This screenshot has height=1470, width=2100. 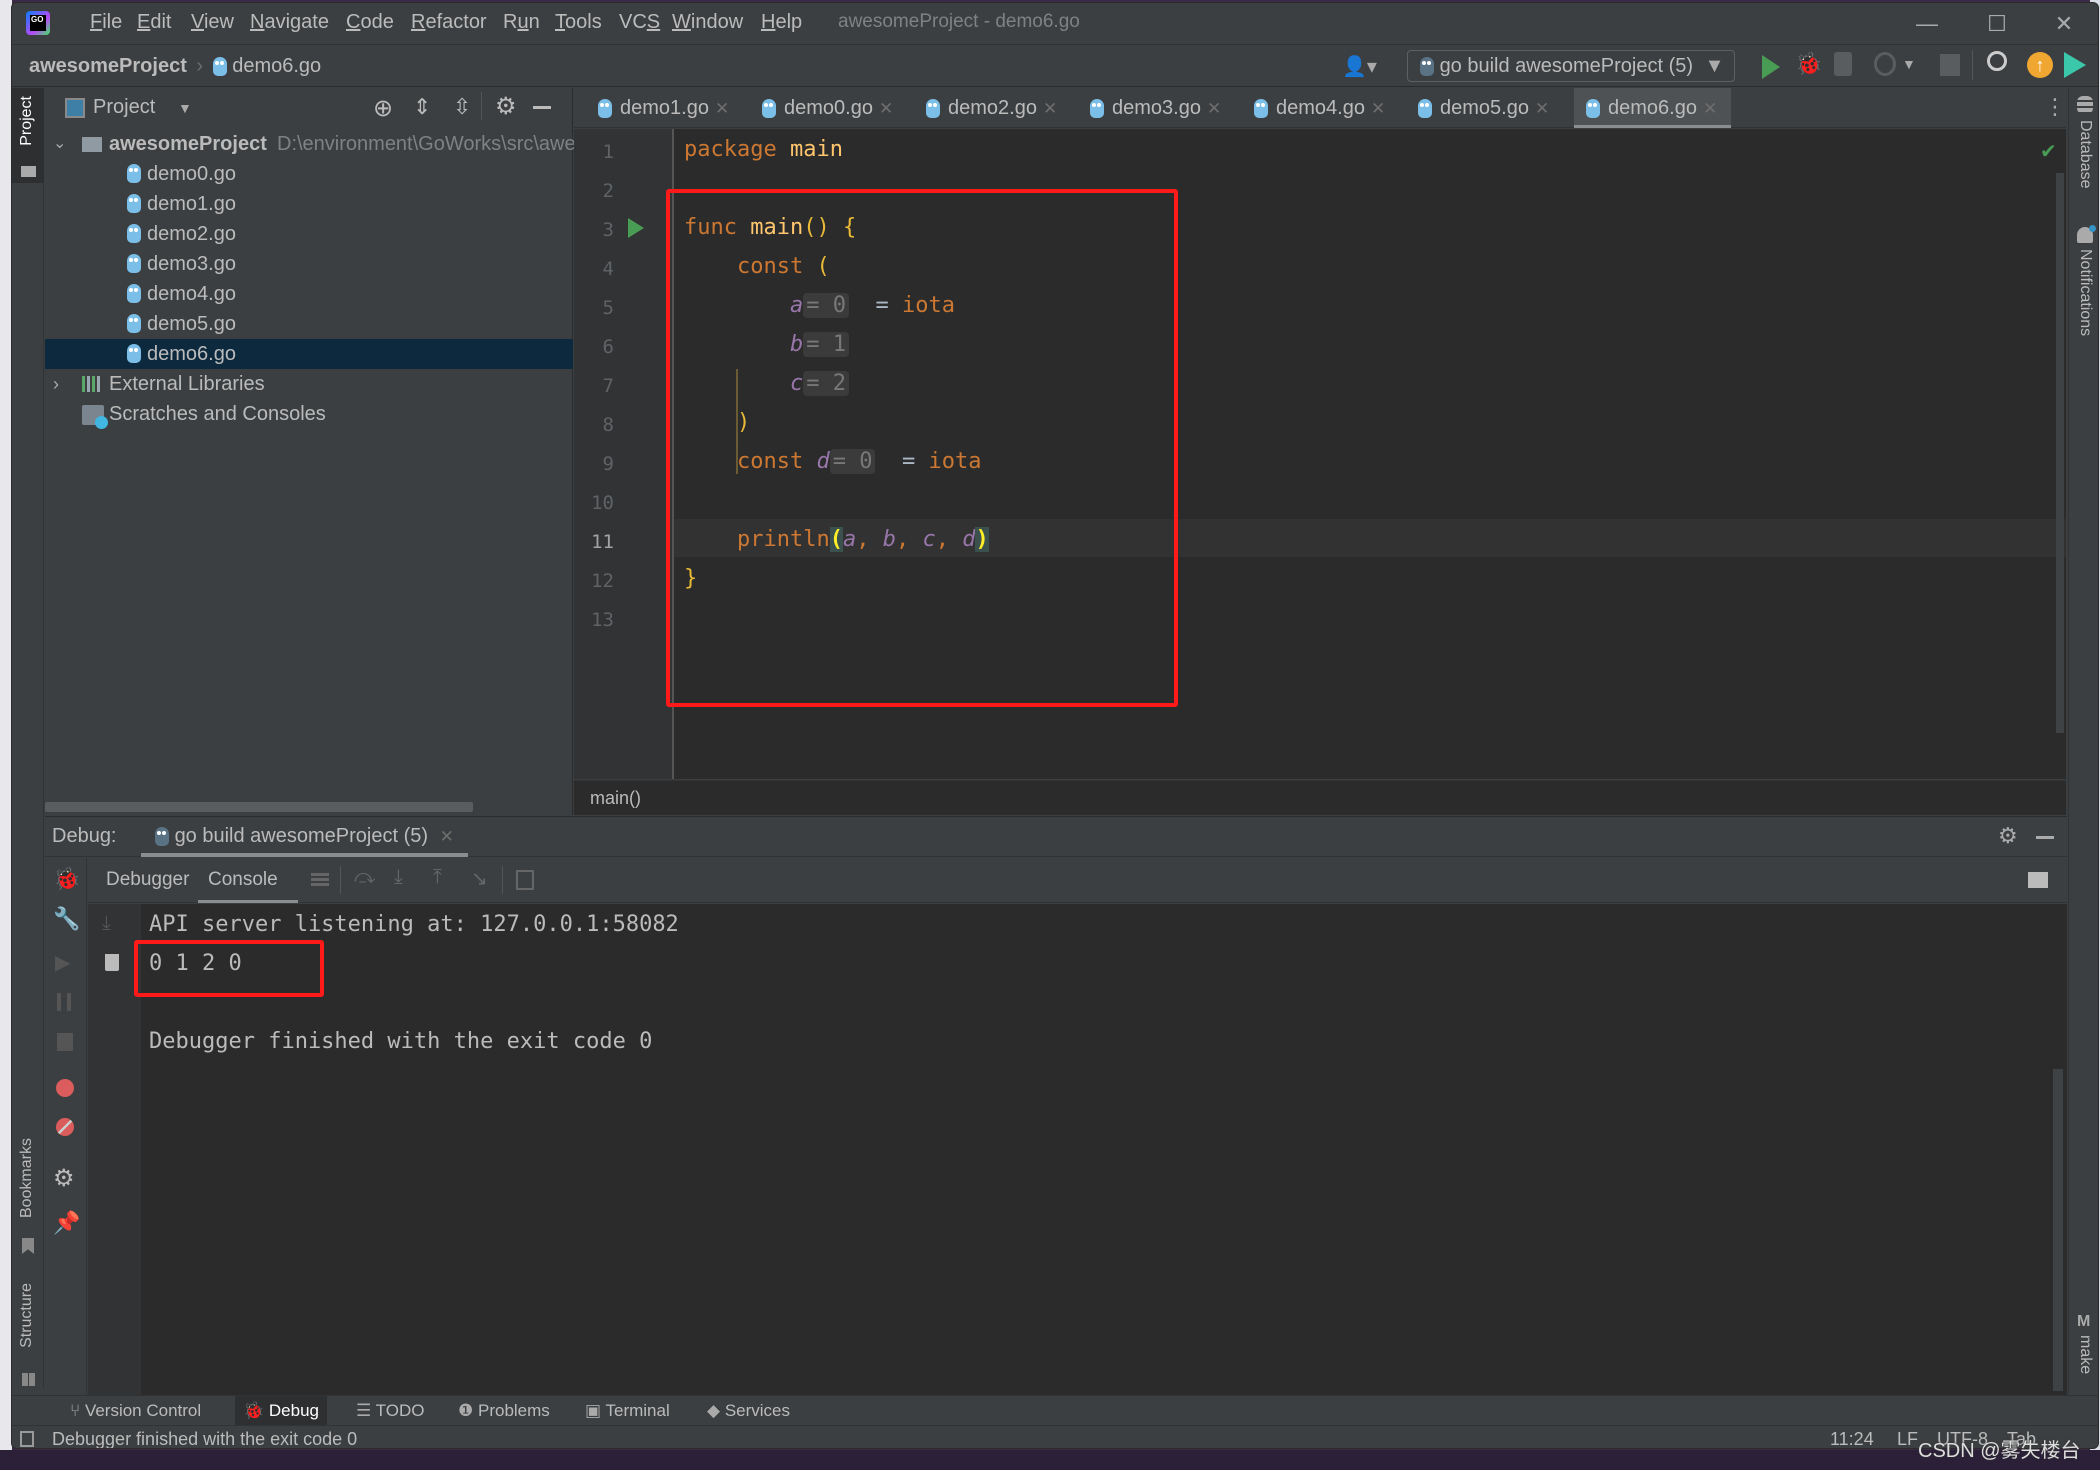 I want to click on menu-edit: Edit, so click(x=154, y=22).